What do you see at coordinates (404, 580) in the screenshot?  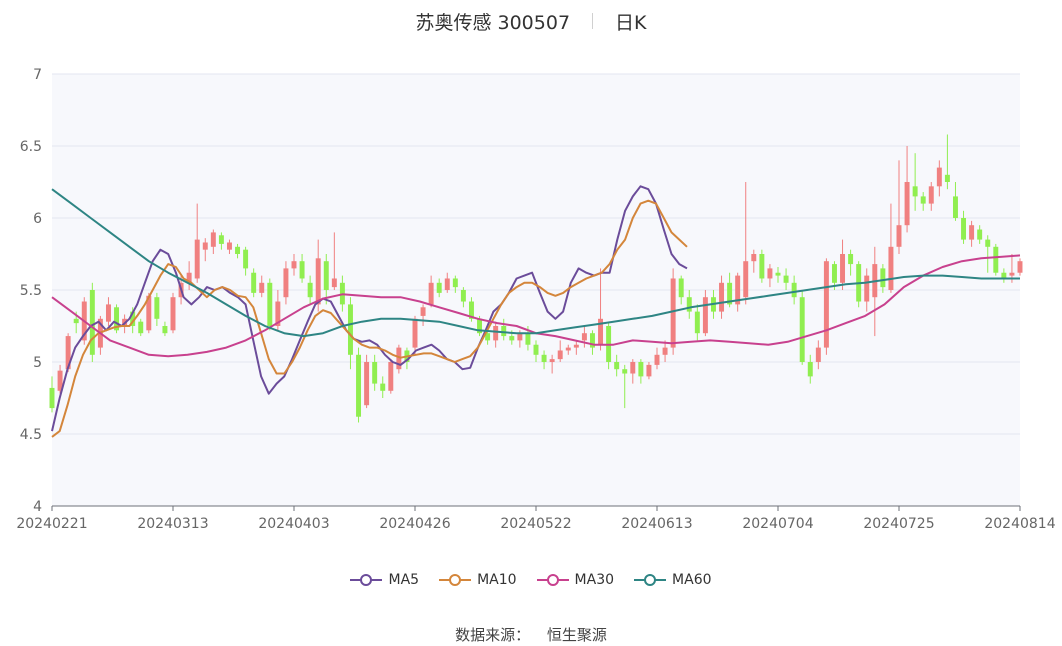 I see `legend-label: MA5` at bounding box center [404, 580].